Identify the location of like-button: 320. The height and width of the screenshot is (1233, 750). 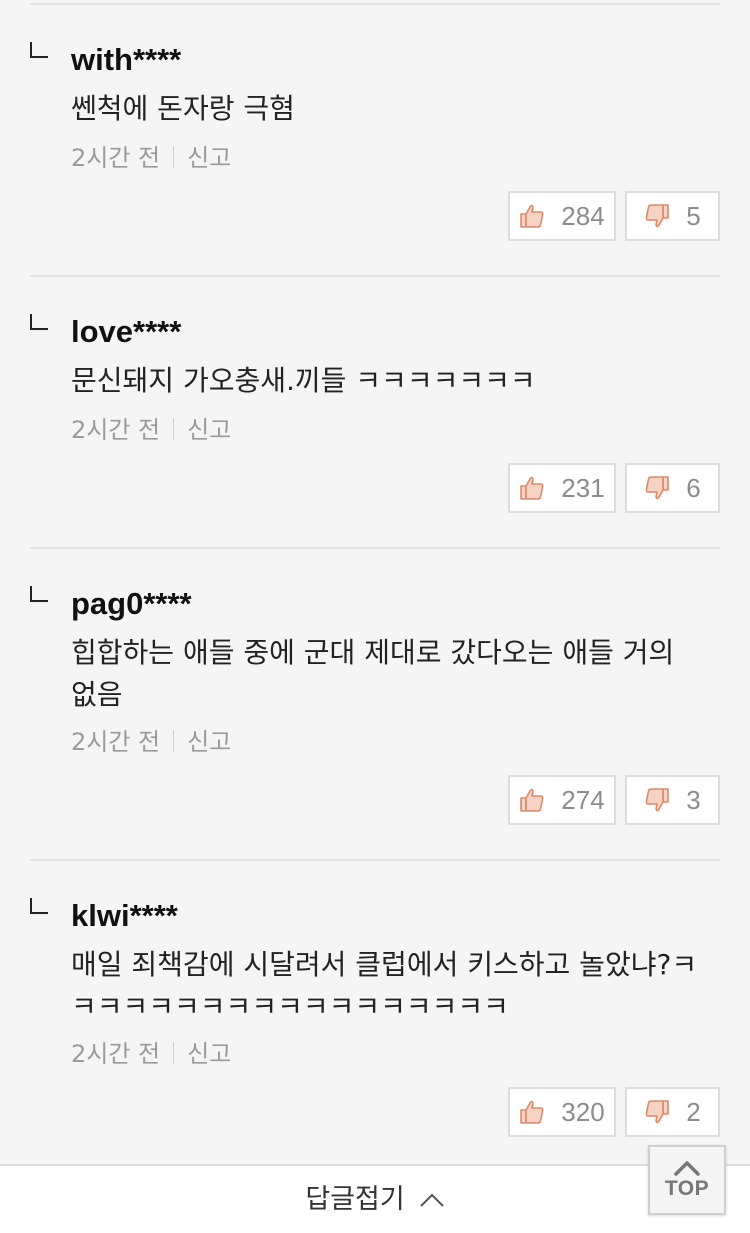
(562, 1112).